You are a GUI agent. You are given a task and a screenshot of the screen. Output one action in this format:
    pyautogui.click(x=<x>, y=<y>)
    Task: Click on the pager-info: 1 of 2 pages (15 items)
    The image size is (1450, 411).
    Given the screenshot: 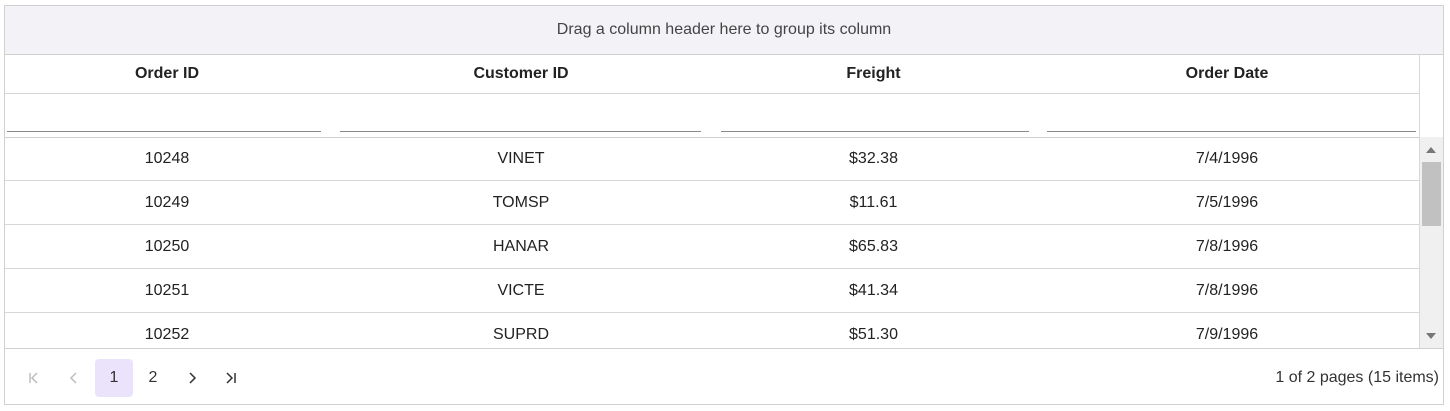 What is the action you would take?
    pyautogui.click(x=1357, y=377)
    